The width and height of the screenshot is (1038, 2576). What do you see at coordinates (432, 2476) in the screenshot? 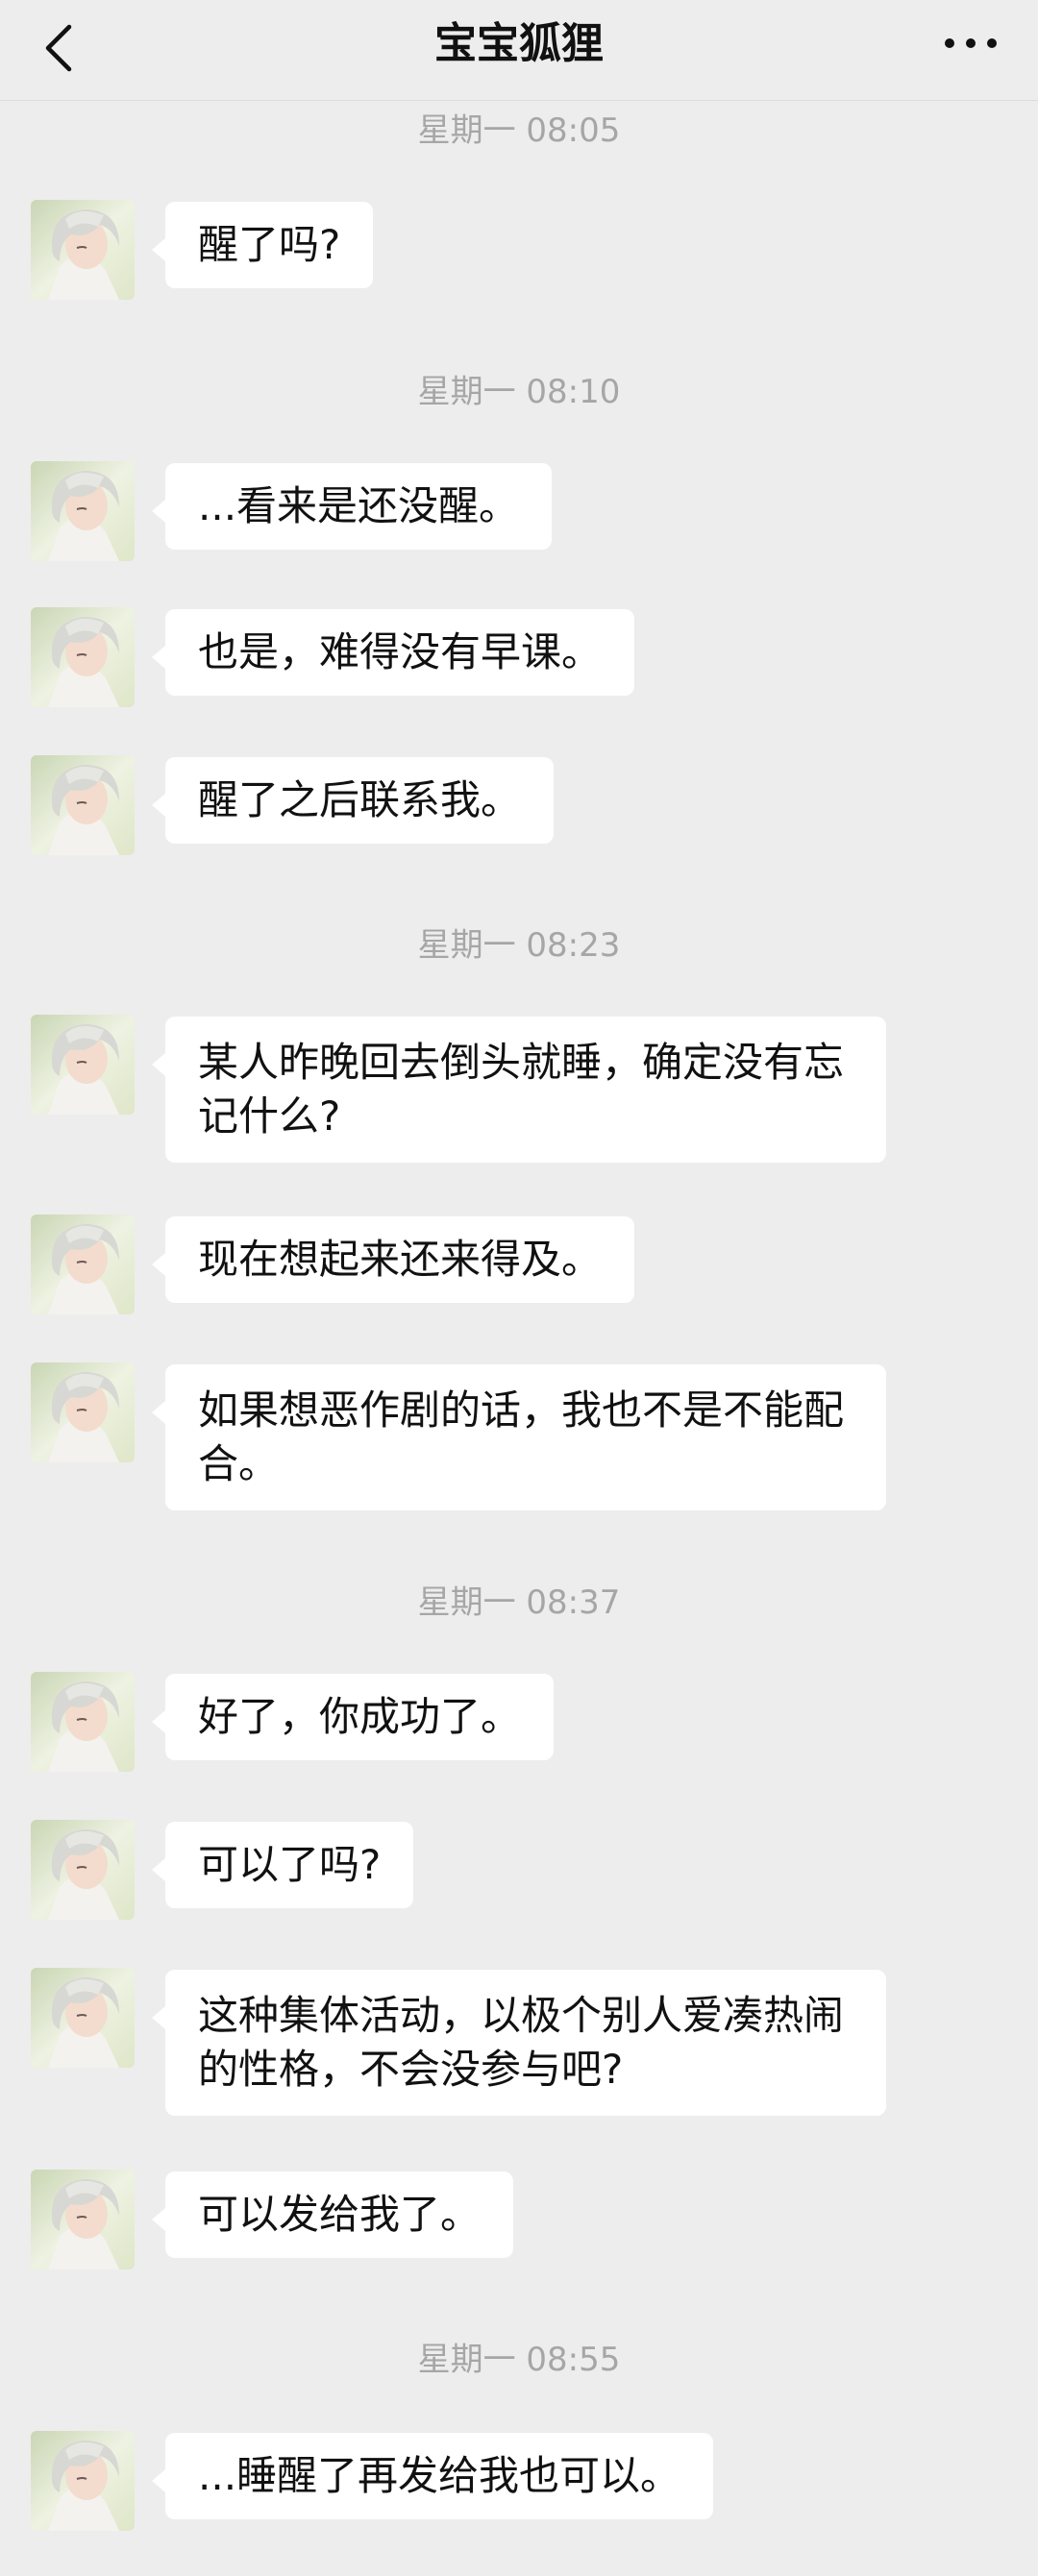
I see `message-bubble: ...睡醒了再发给我也可以。` at bounding box center [432, 2476].